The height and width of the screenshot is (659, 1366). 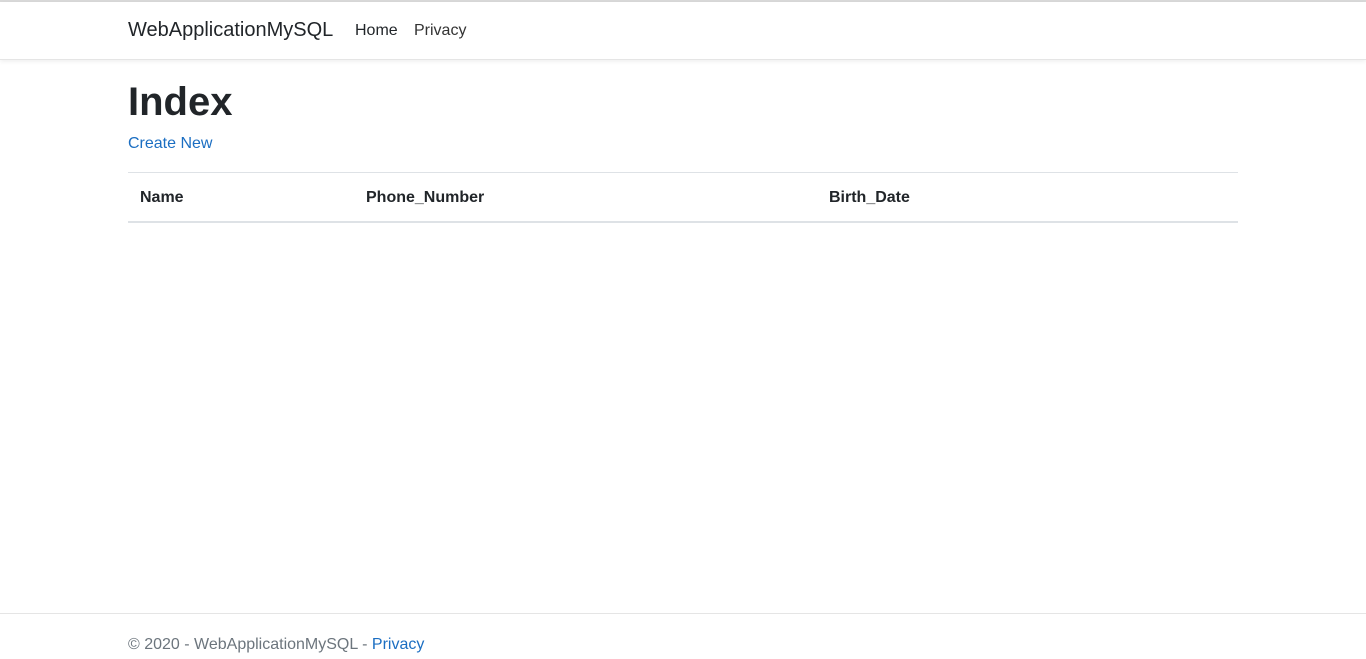 What do you see at coordinates (440, 31) in the screenshot?
I see `nav-link-privacy: Privacy` at bounding box center [440, 31].